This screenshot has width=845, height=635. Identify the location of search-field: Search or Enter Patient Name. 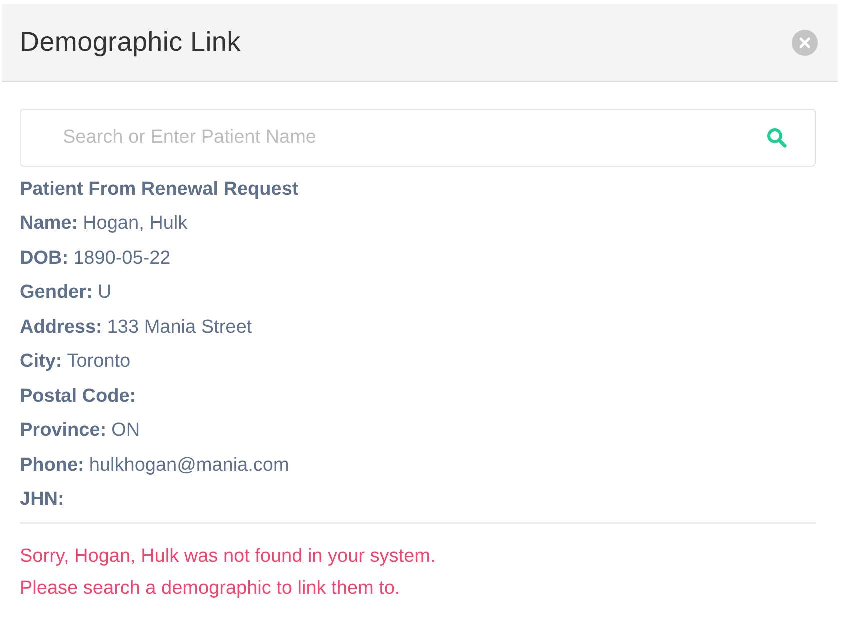
(418, 138).